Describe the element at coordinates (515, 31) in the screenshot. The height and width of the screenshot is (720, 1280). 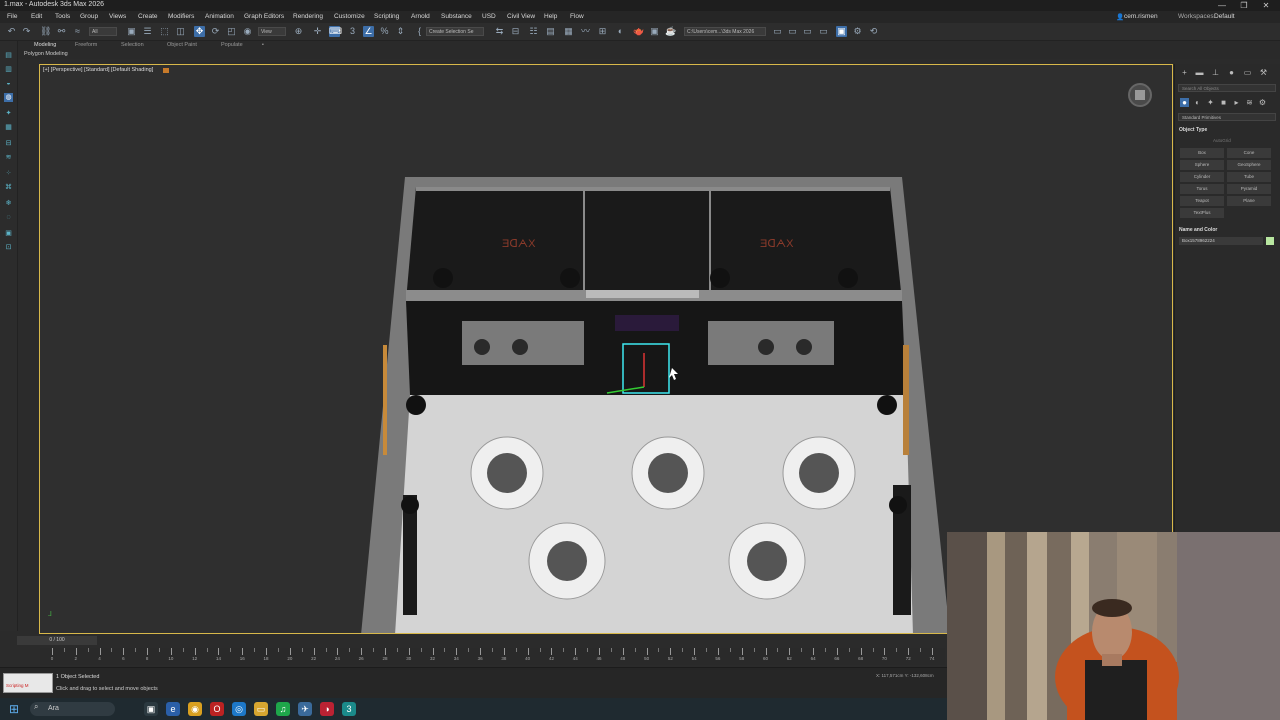
I see `align-icon: ⊟` at that location.